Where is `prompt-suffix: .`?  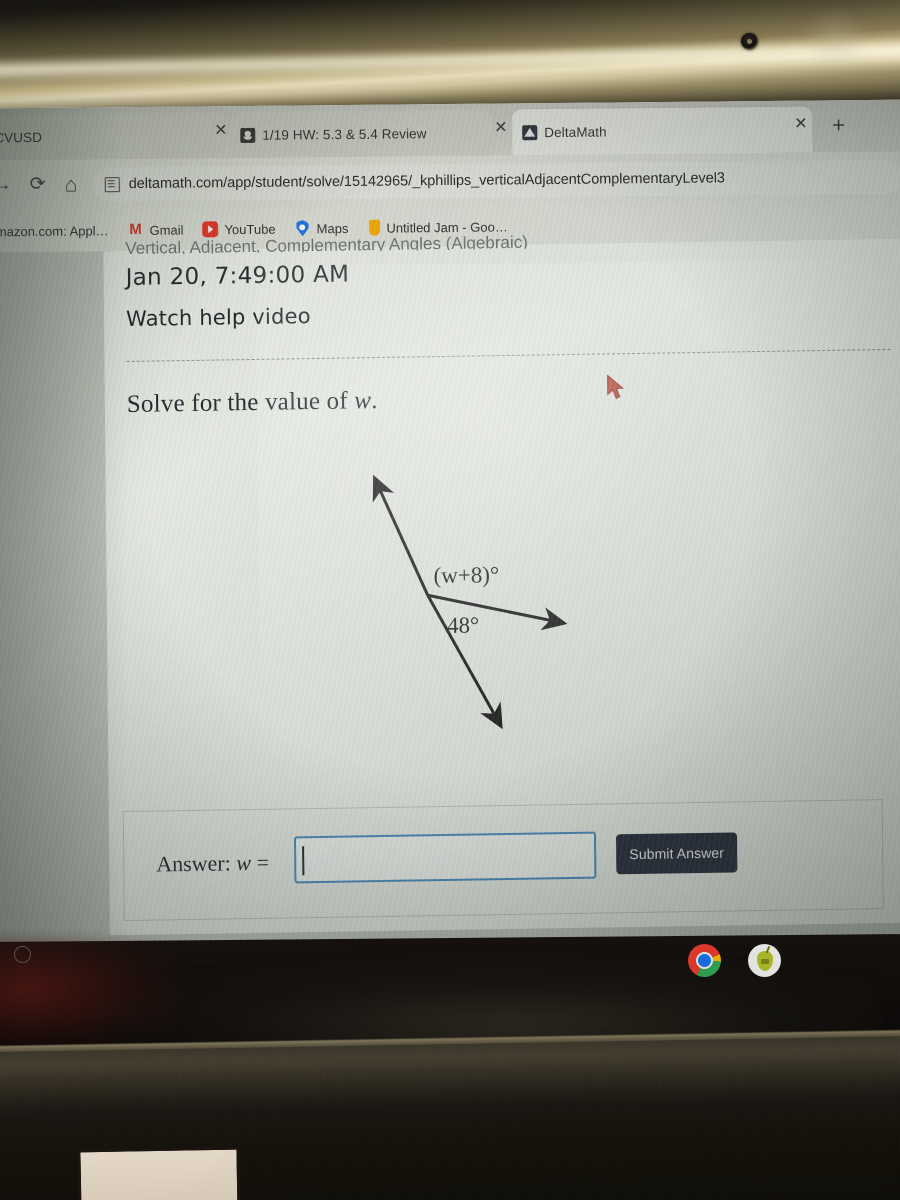 prompt-suffix: . is located at coordinates (374, 401).